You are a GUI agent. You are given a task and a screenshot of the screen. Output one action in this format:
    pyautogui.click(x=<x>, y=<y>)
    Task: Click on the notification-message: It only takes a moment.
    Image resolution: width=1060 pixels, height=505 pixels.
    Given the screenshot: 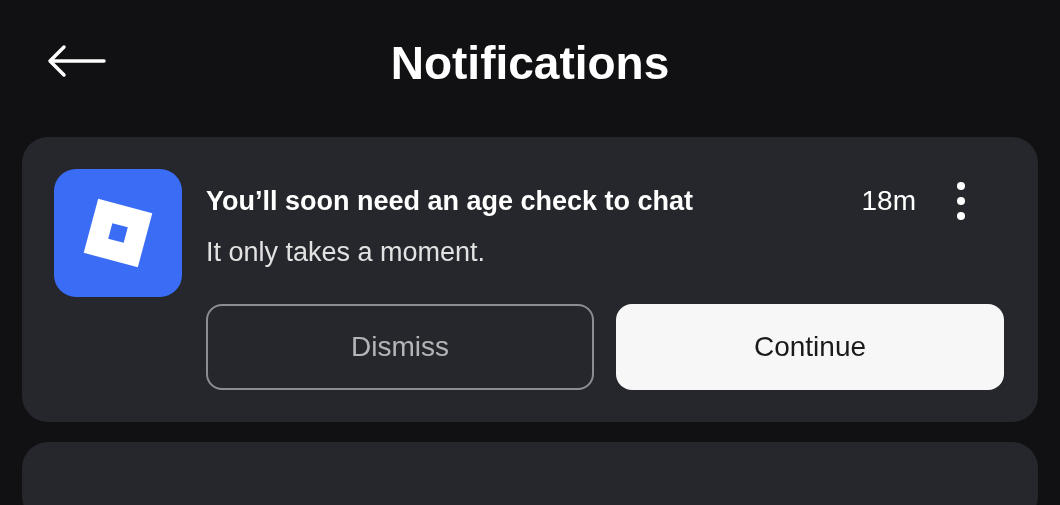 What is the action you would take?
    pyautogui.click(x=346, y=252)
    